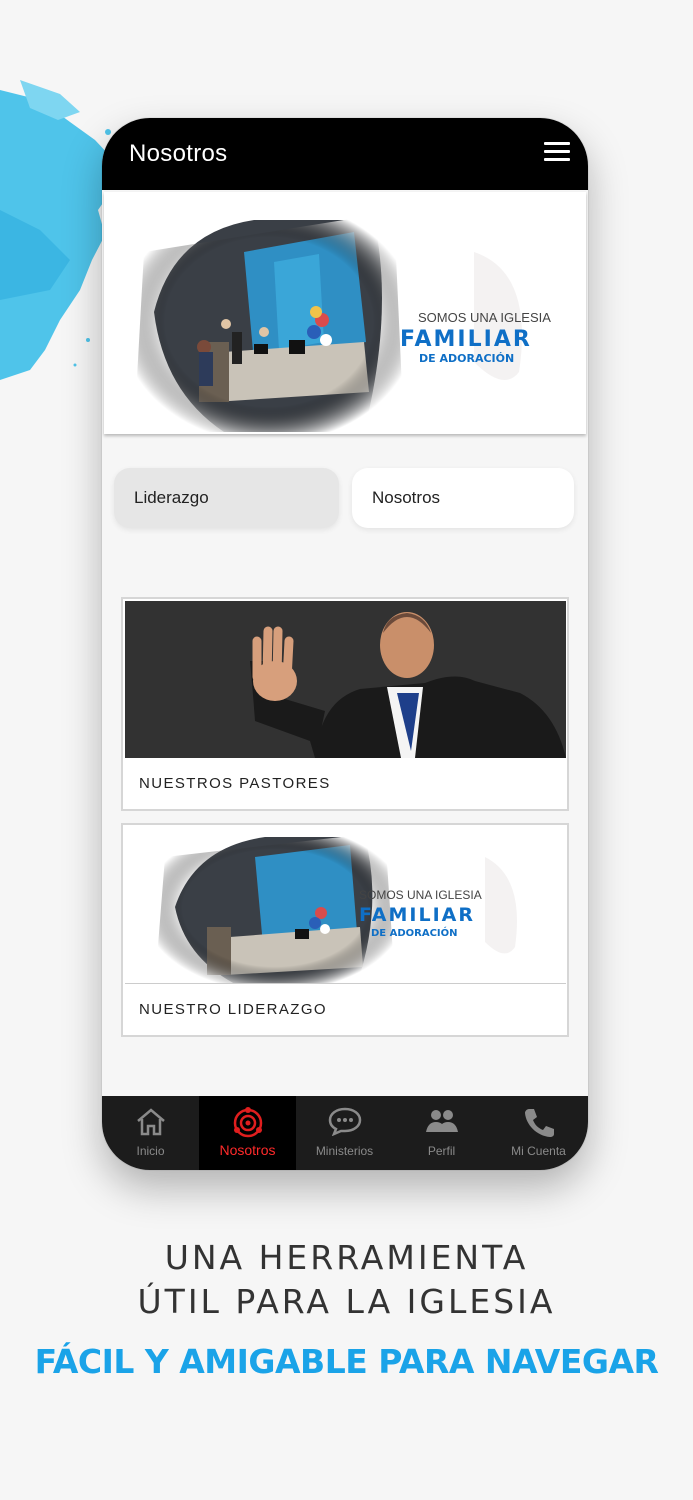 This screenshot has width=693, height=1500. What do you see at coordinates (557, 153) in the screenshot?
I see `menu-icon` at bounding box center [557, 153].